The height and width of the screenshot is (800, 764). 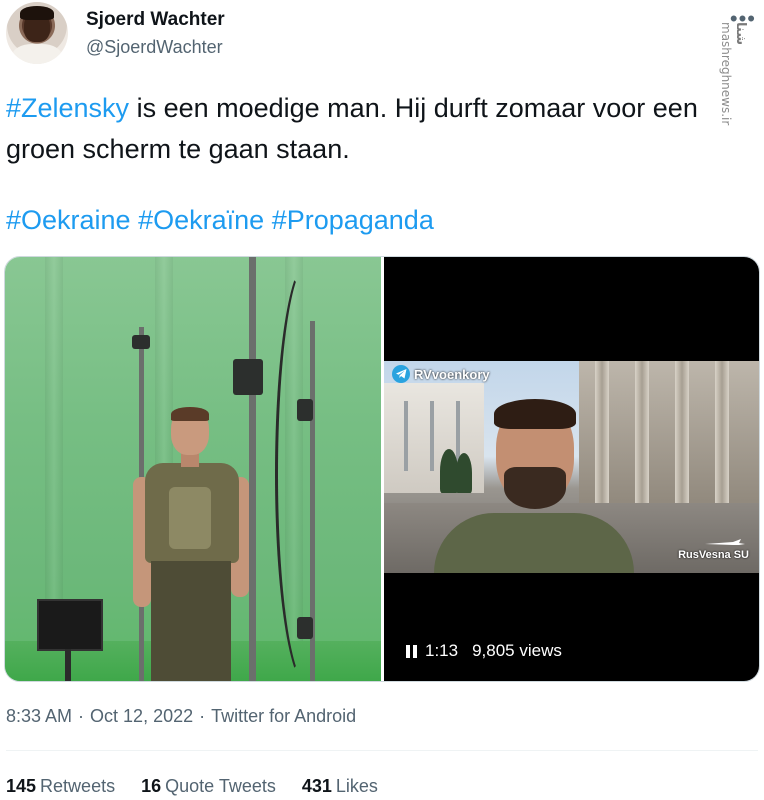 What do you see at coordinates (740, 33) in the screenshot?
I see `watermark-logo: شنا` at bounding box center [740, 33].